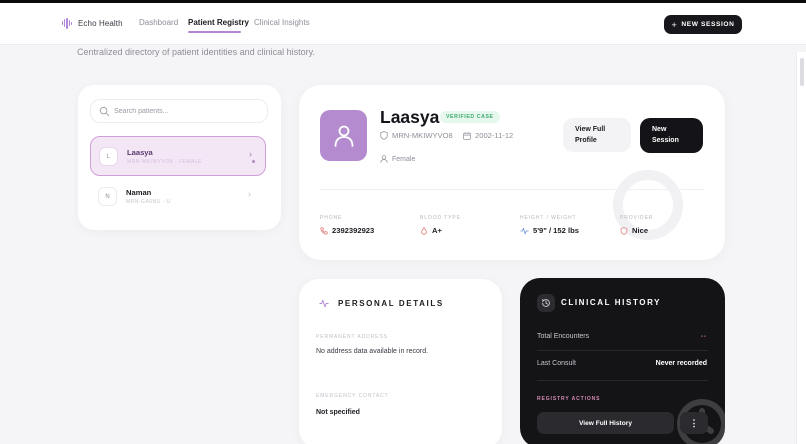 The image size is (806, 444). Describe the element at coordinates (694, 423) in the screenshot. I see `more-options-icon: ⋮` at that location.